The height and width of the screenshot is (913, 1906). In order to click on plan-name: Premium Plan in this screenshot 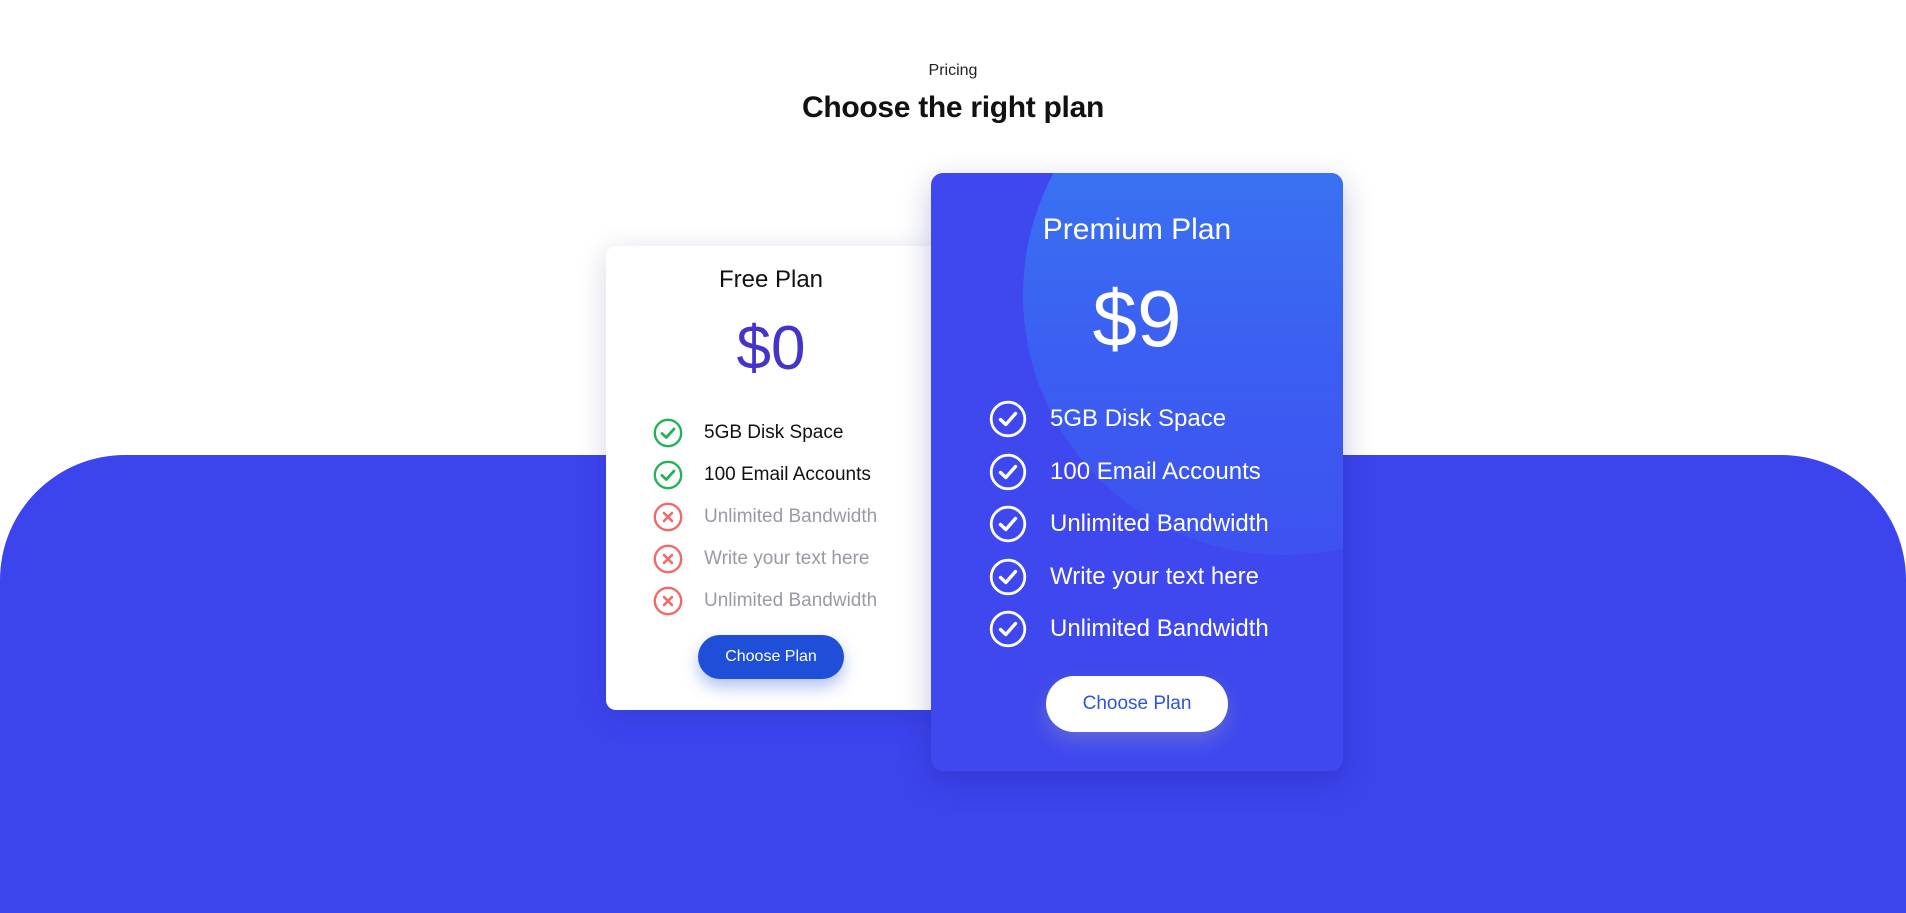, I will do `click(1137, 229)`.